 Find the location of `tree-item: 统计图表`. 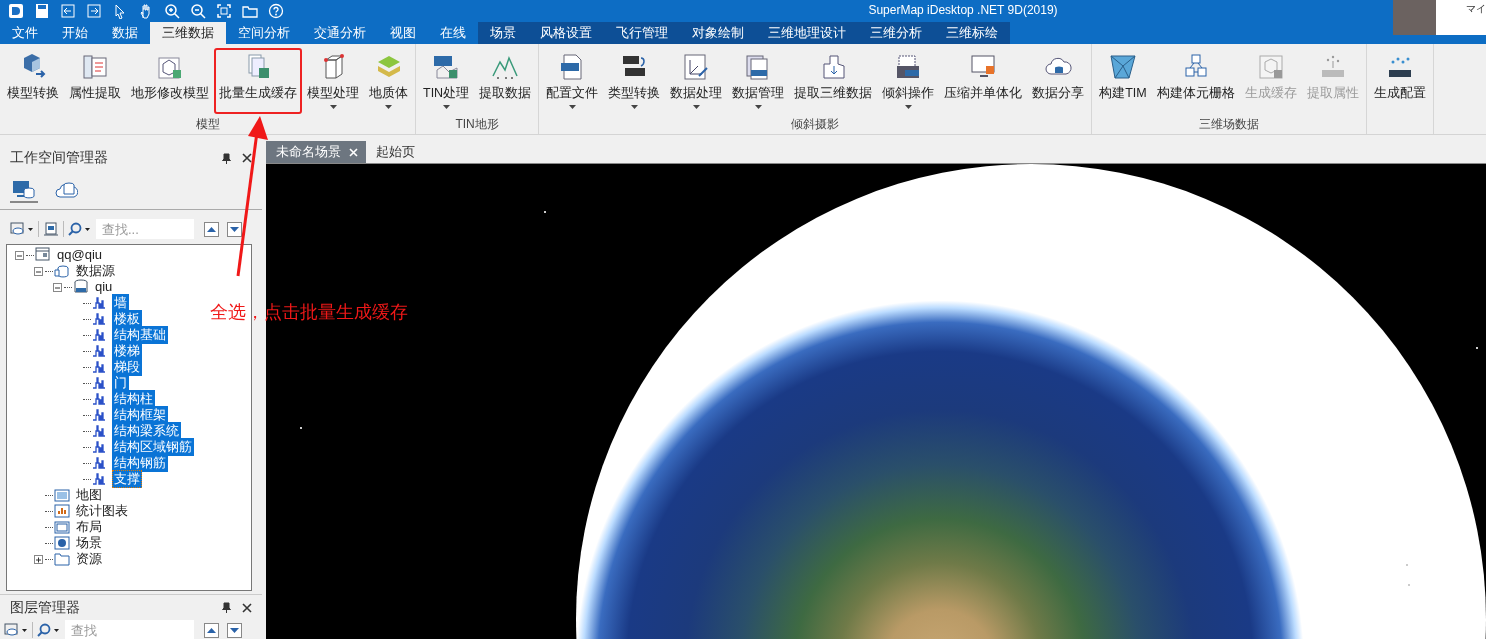

tree-item: 统计图表 is located at coordinates (102, 511).